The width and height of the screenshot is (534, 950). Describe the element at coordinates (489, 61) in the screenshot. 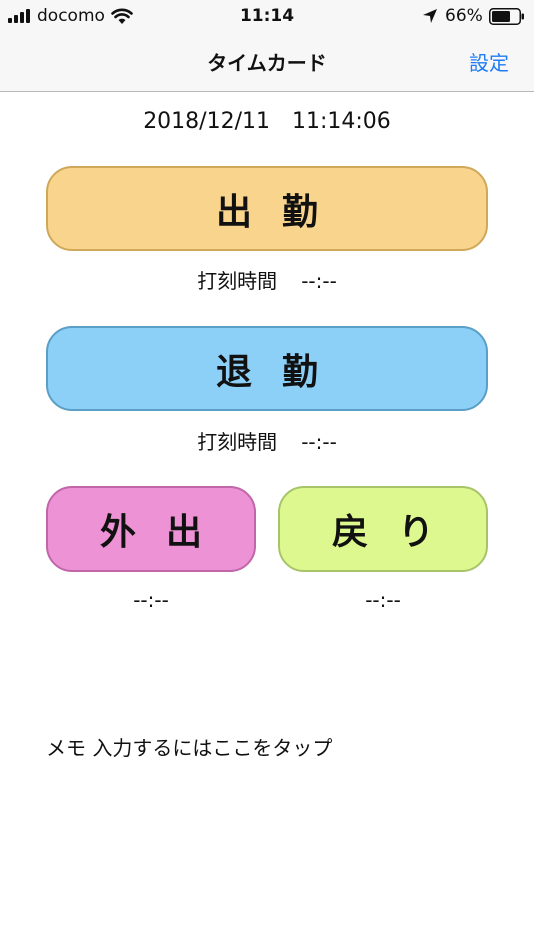

I see `settings-button: 設定` at that location.